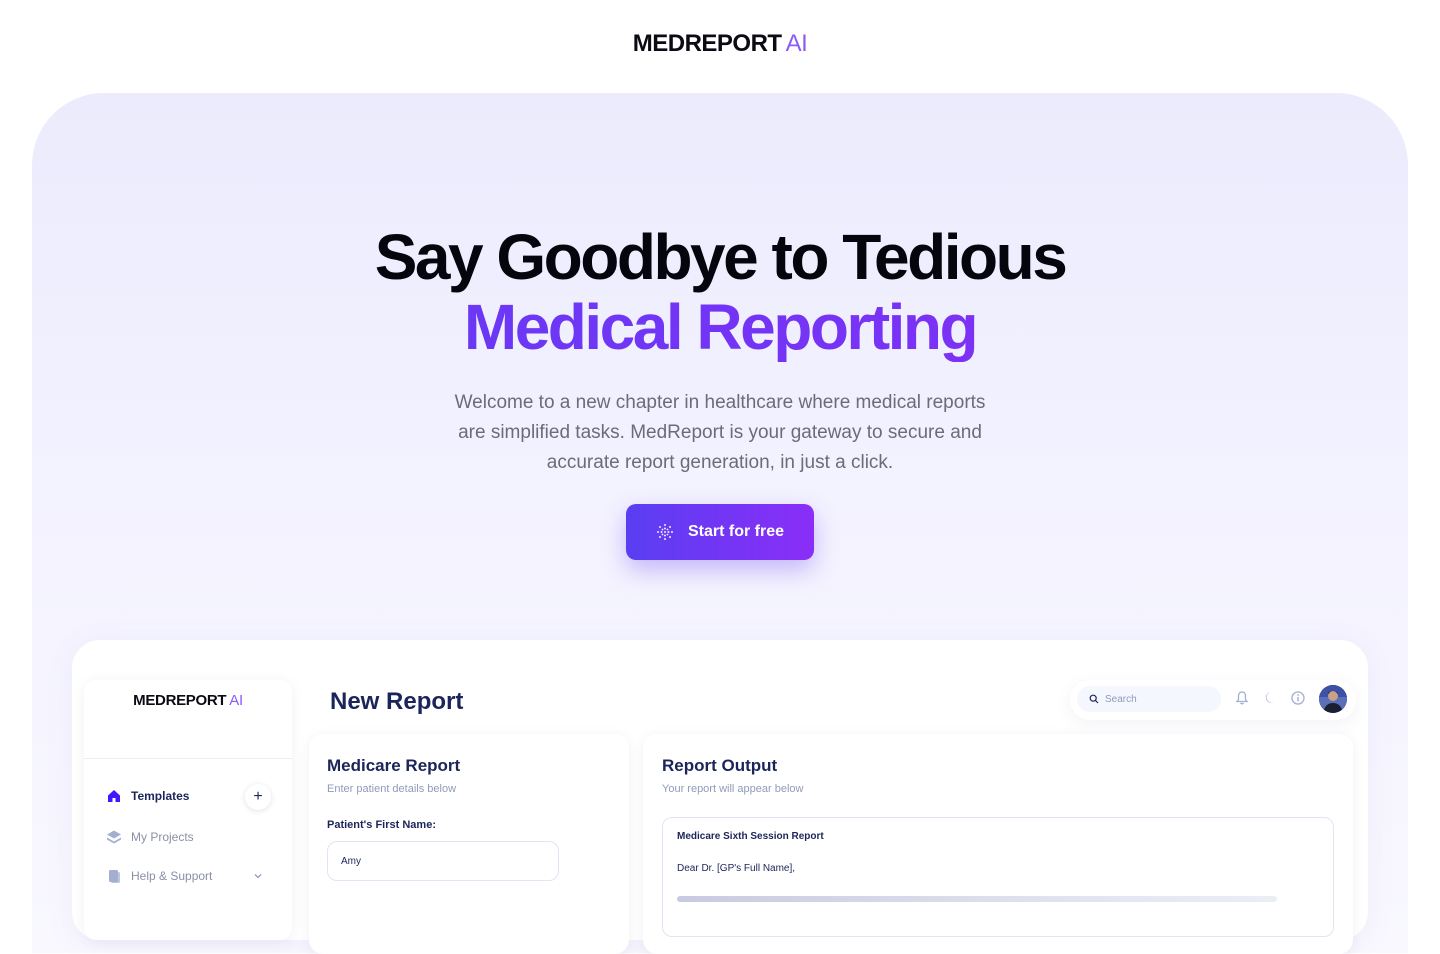 Image resolution: width=1440 pixels, height=954 pixels. I want to click on search-input, so click(1155, 699).